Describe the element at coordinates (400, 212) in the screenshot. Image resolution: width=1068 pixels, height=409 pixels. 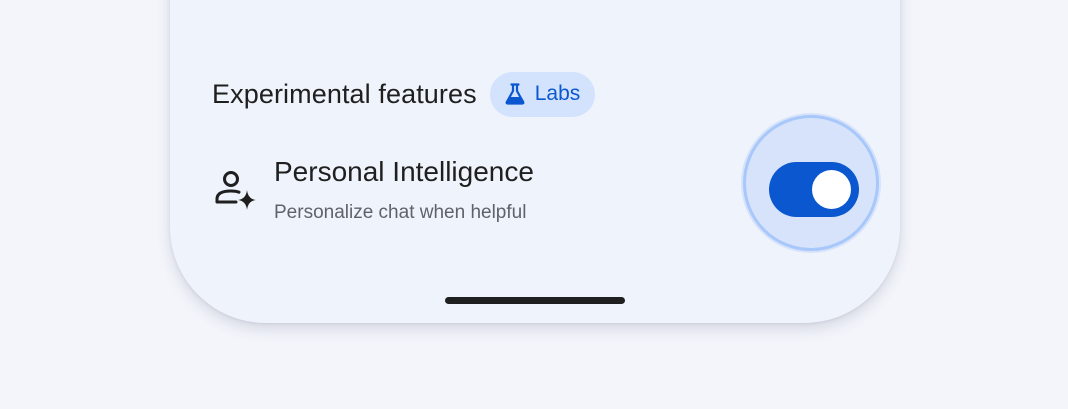
I see `setting-subtitle: Personalize chat when helpful` at that location.